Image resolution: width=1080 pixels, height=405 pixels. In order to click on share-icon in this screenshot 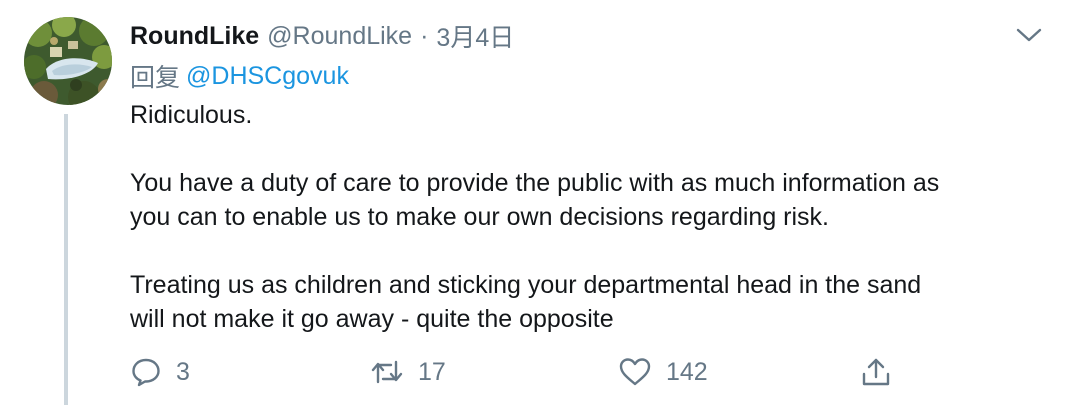, I will do `click(876, 372)`.